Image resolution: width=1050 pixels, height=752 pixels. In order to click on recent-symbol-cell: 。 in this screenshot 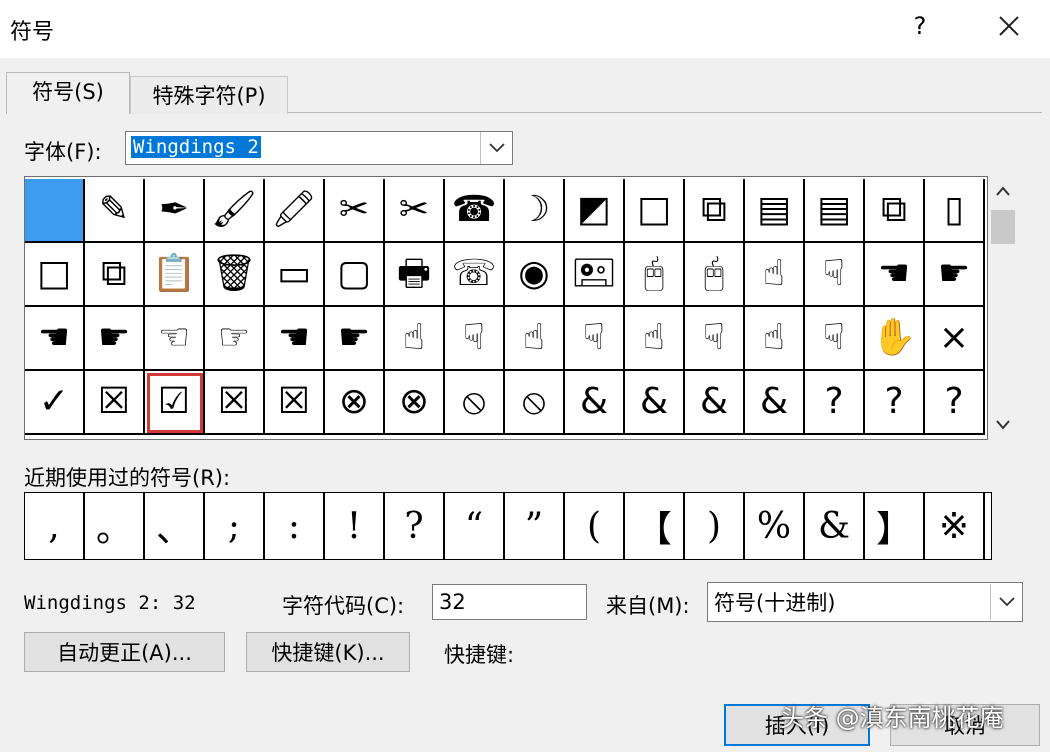, I will do `click(115, 526)`.